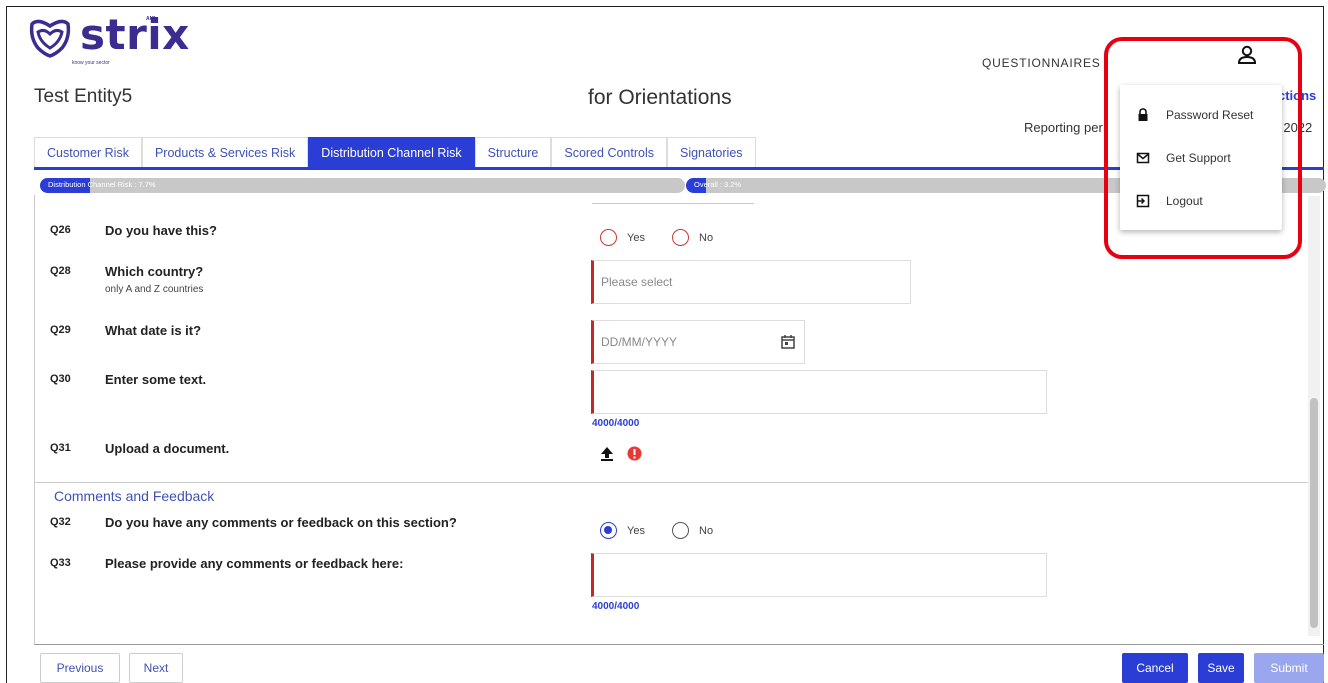 This screenshot has height=683, width=1328. Describe the element at coordinates (362, 185) in the screenshot. I see `section-progress-bar: Distribution Channel Risk : 7.7%` at that location.